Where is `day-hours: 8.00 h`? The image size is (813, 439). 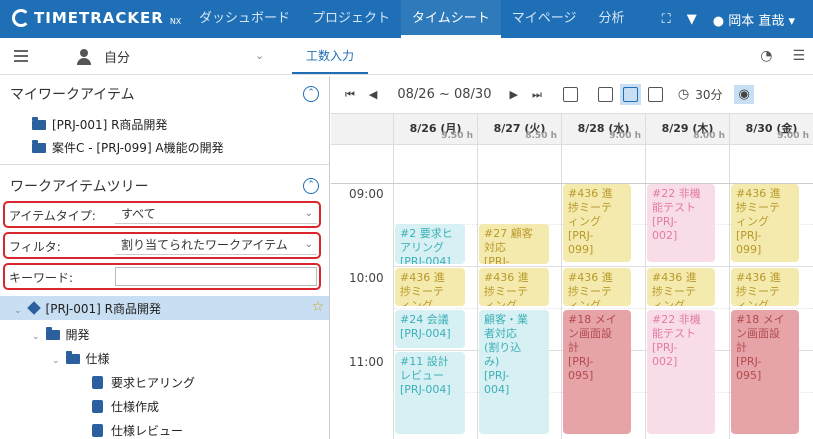 day-hours: 8.00 h is located at coordinates (709, 136).